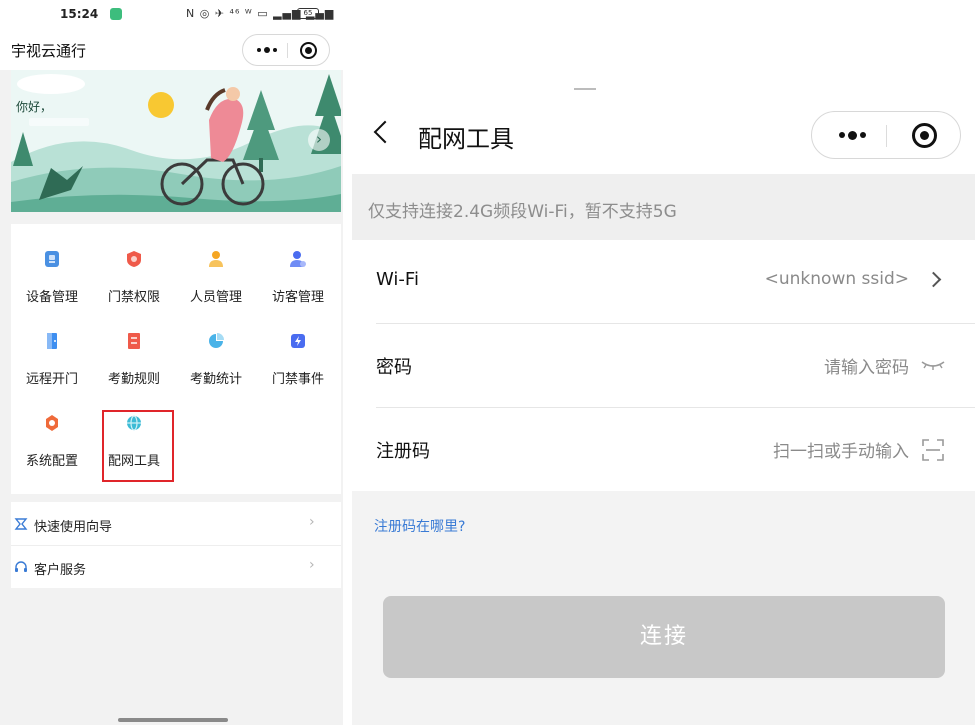  What do you see at coordinates (522, 212) in the screenshot?
I see `wifi-notice: 仅支持连接2.4G频段Wi-Fi，暂不支持5G` at bounding box center [522, 212].